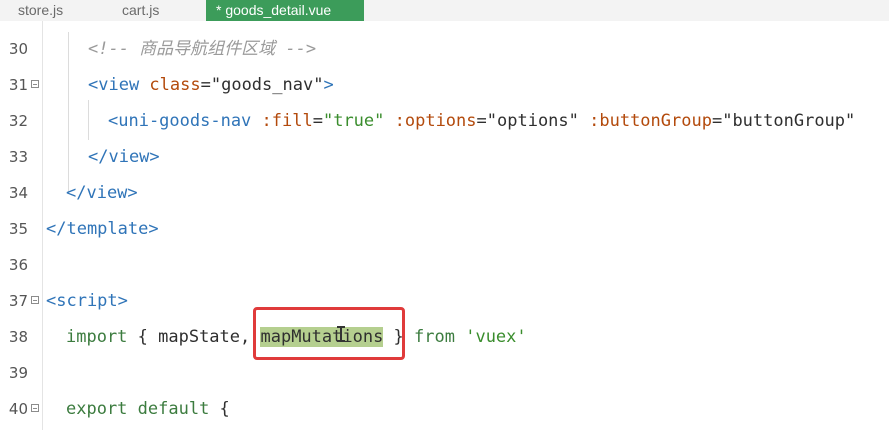 This screenshot has height=430, width=889. I want to click on line-number: 31, so click(18, 85).